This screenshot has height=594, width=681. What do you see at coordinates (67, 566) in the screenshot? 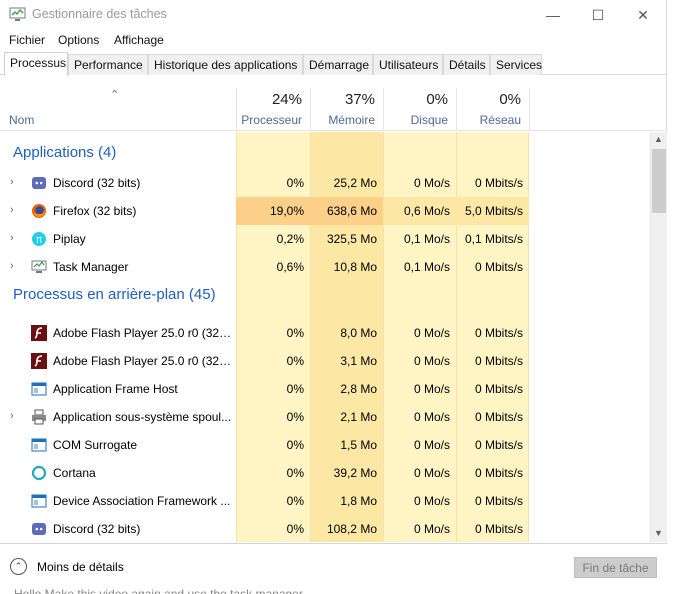
I see `less-details-button: ⌃ Moins de détails` at bounding box center [67, 566].